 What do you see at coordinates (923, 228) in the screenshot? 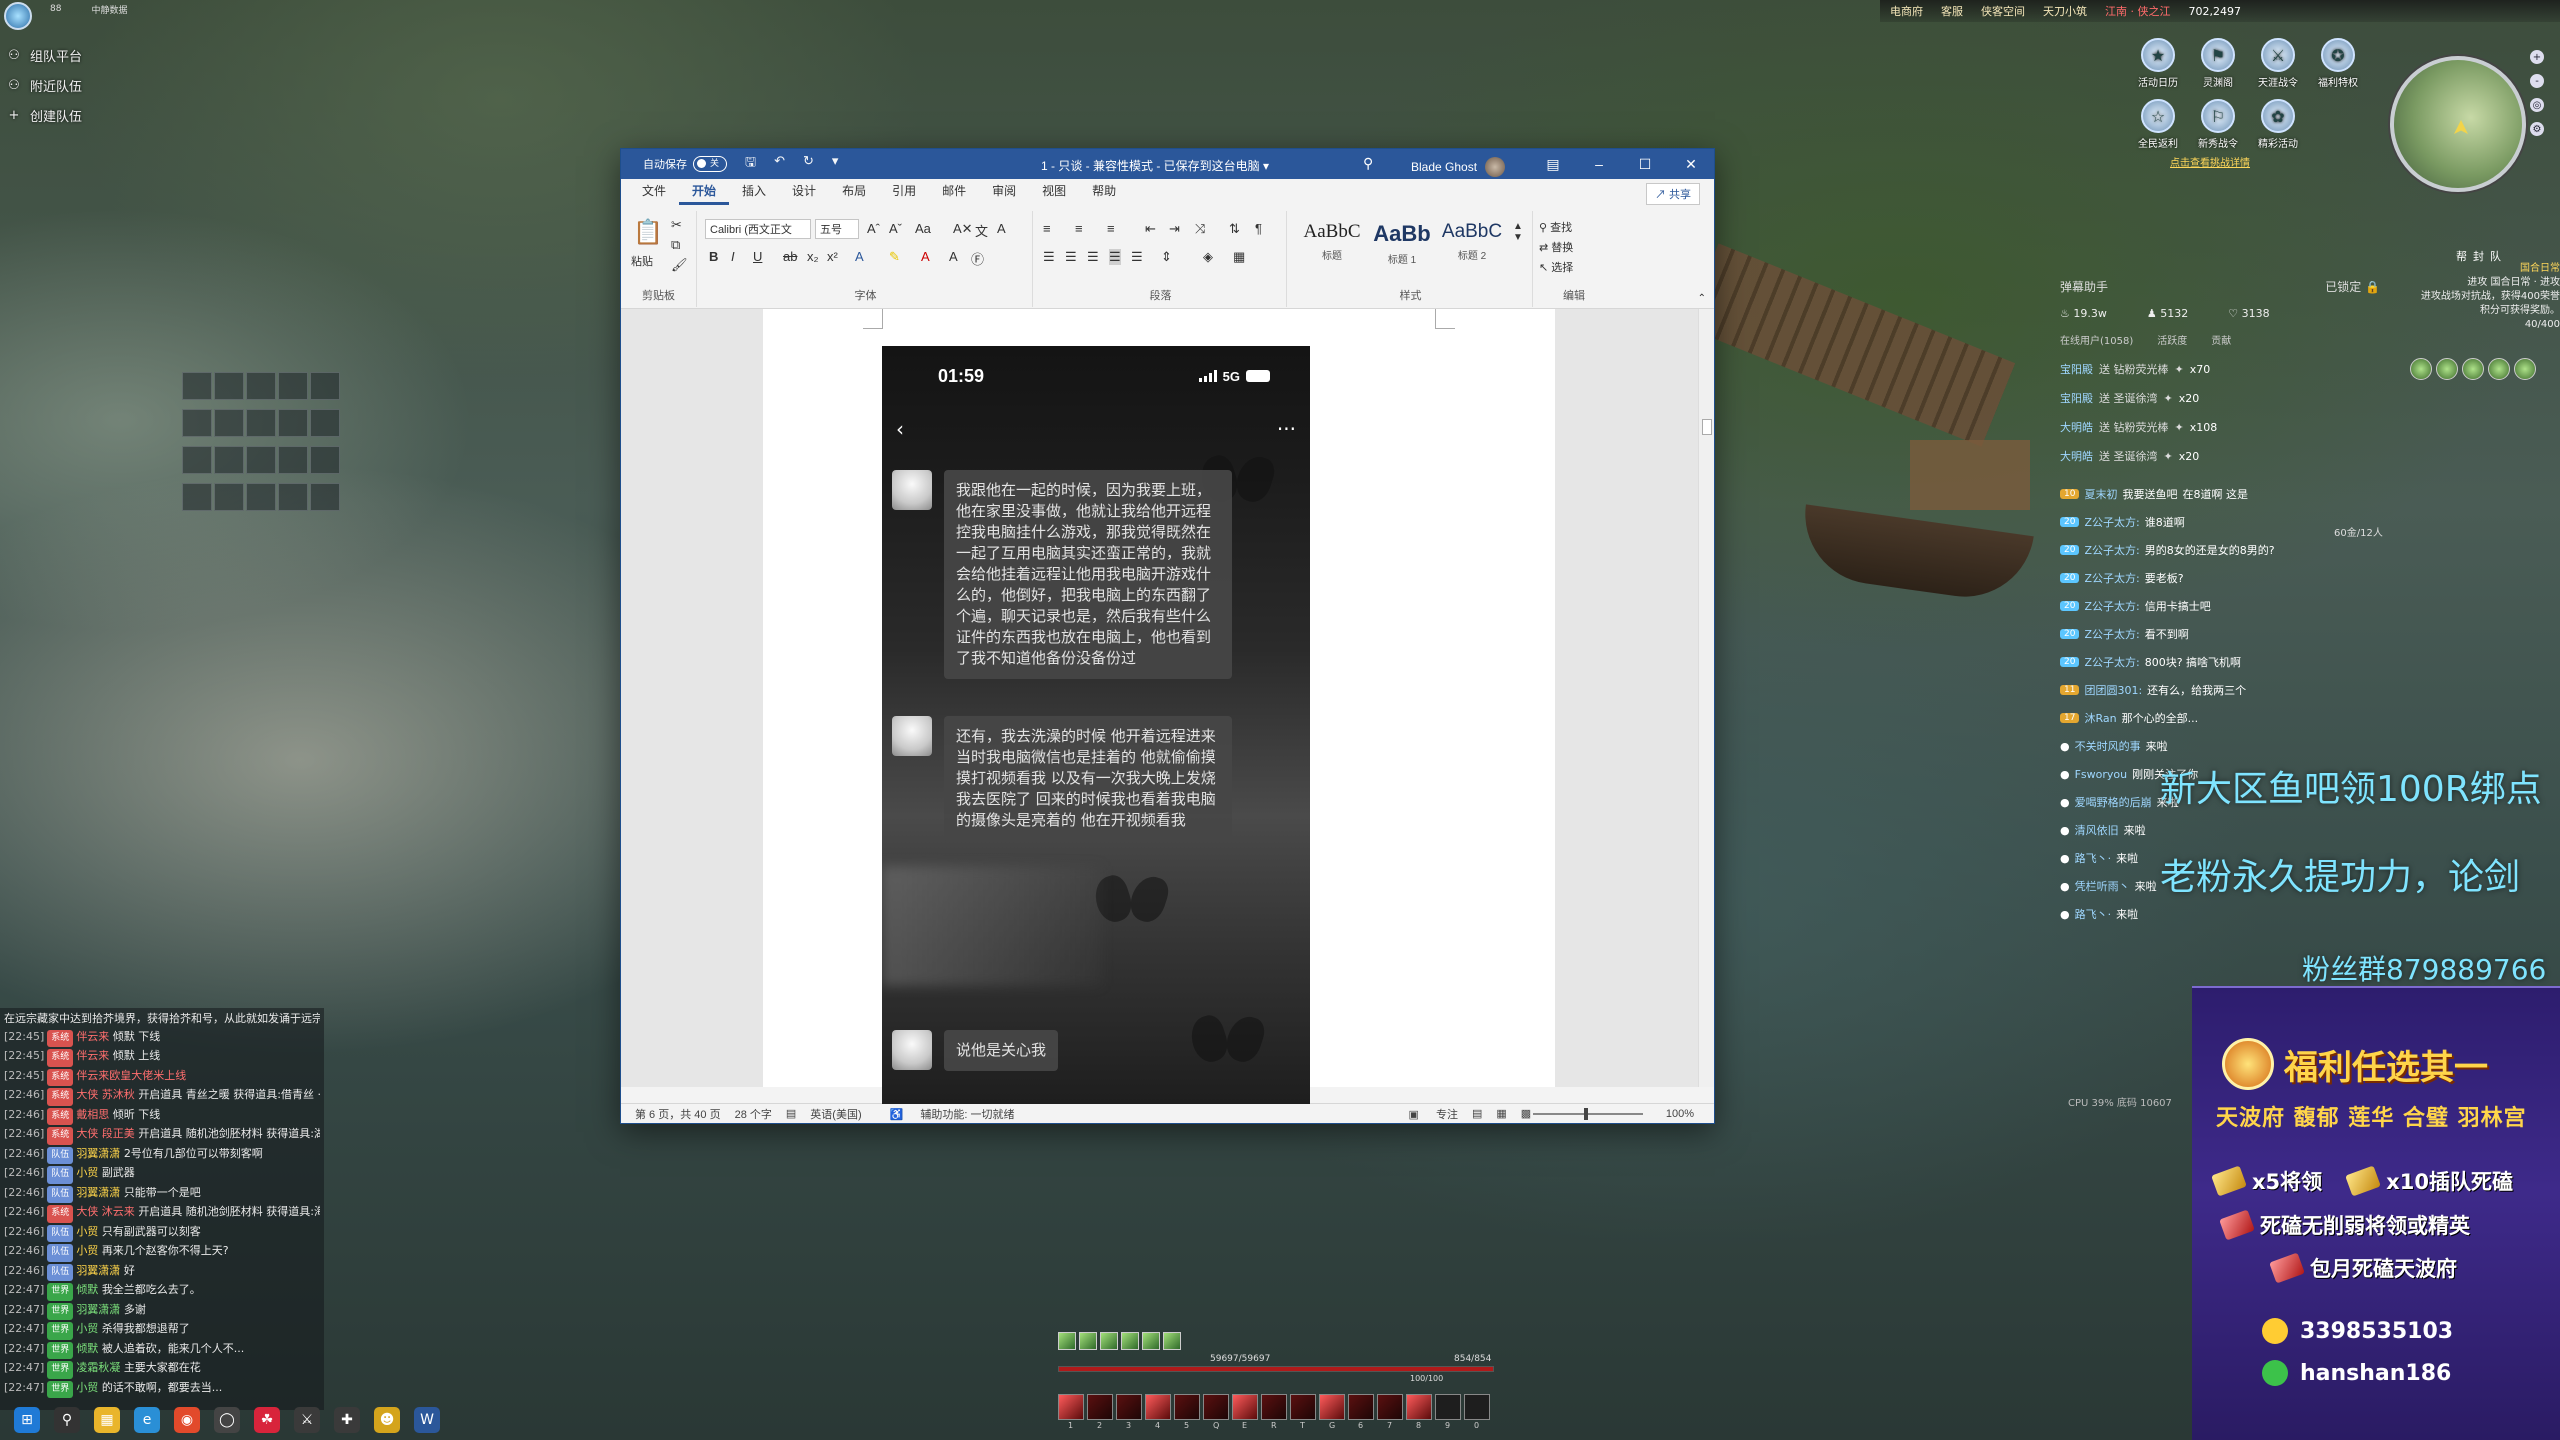
I see `change-case-icon: Aa` at bounding box center [923, 228].